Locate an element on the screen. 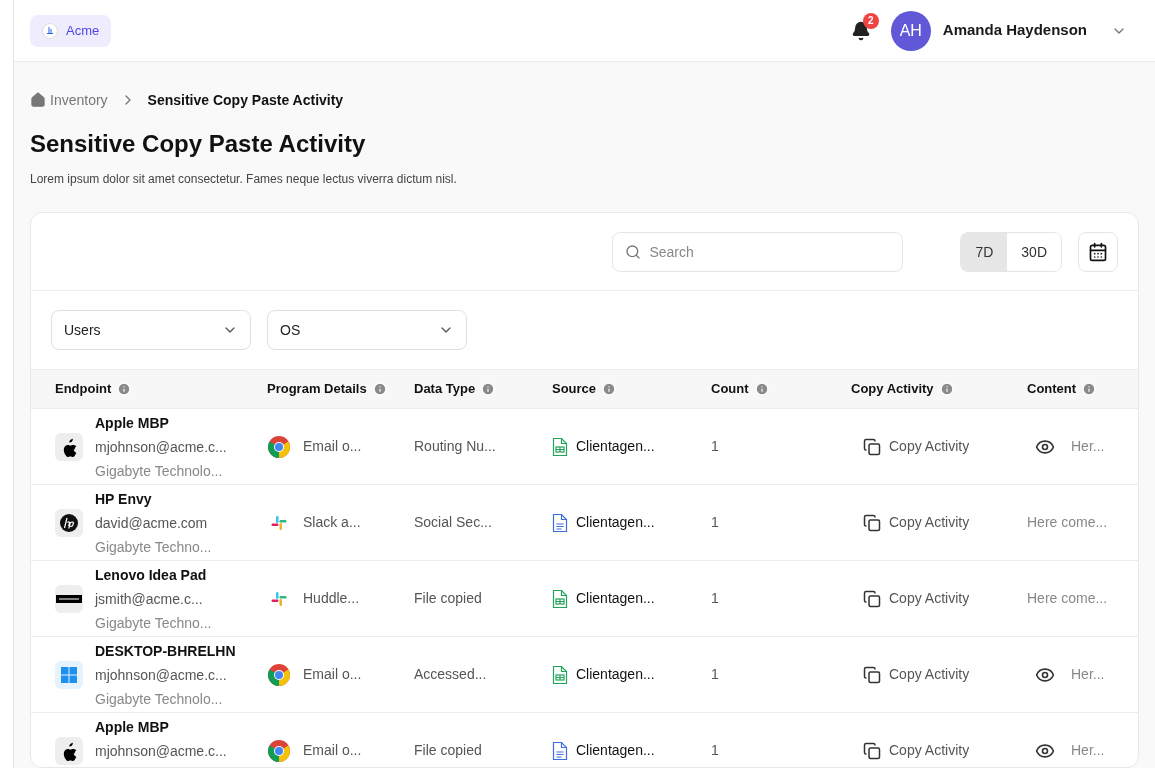 The image size is (1155, 768). calendar-icon is located at coordinates (1098, 251).